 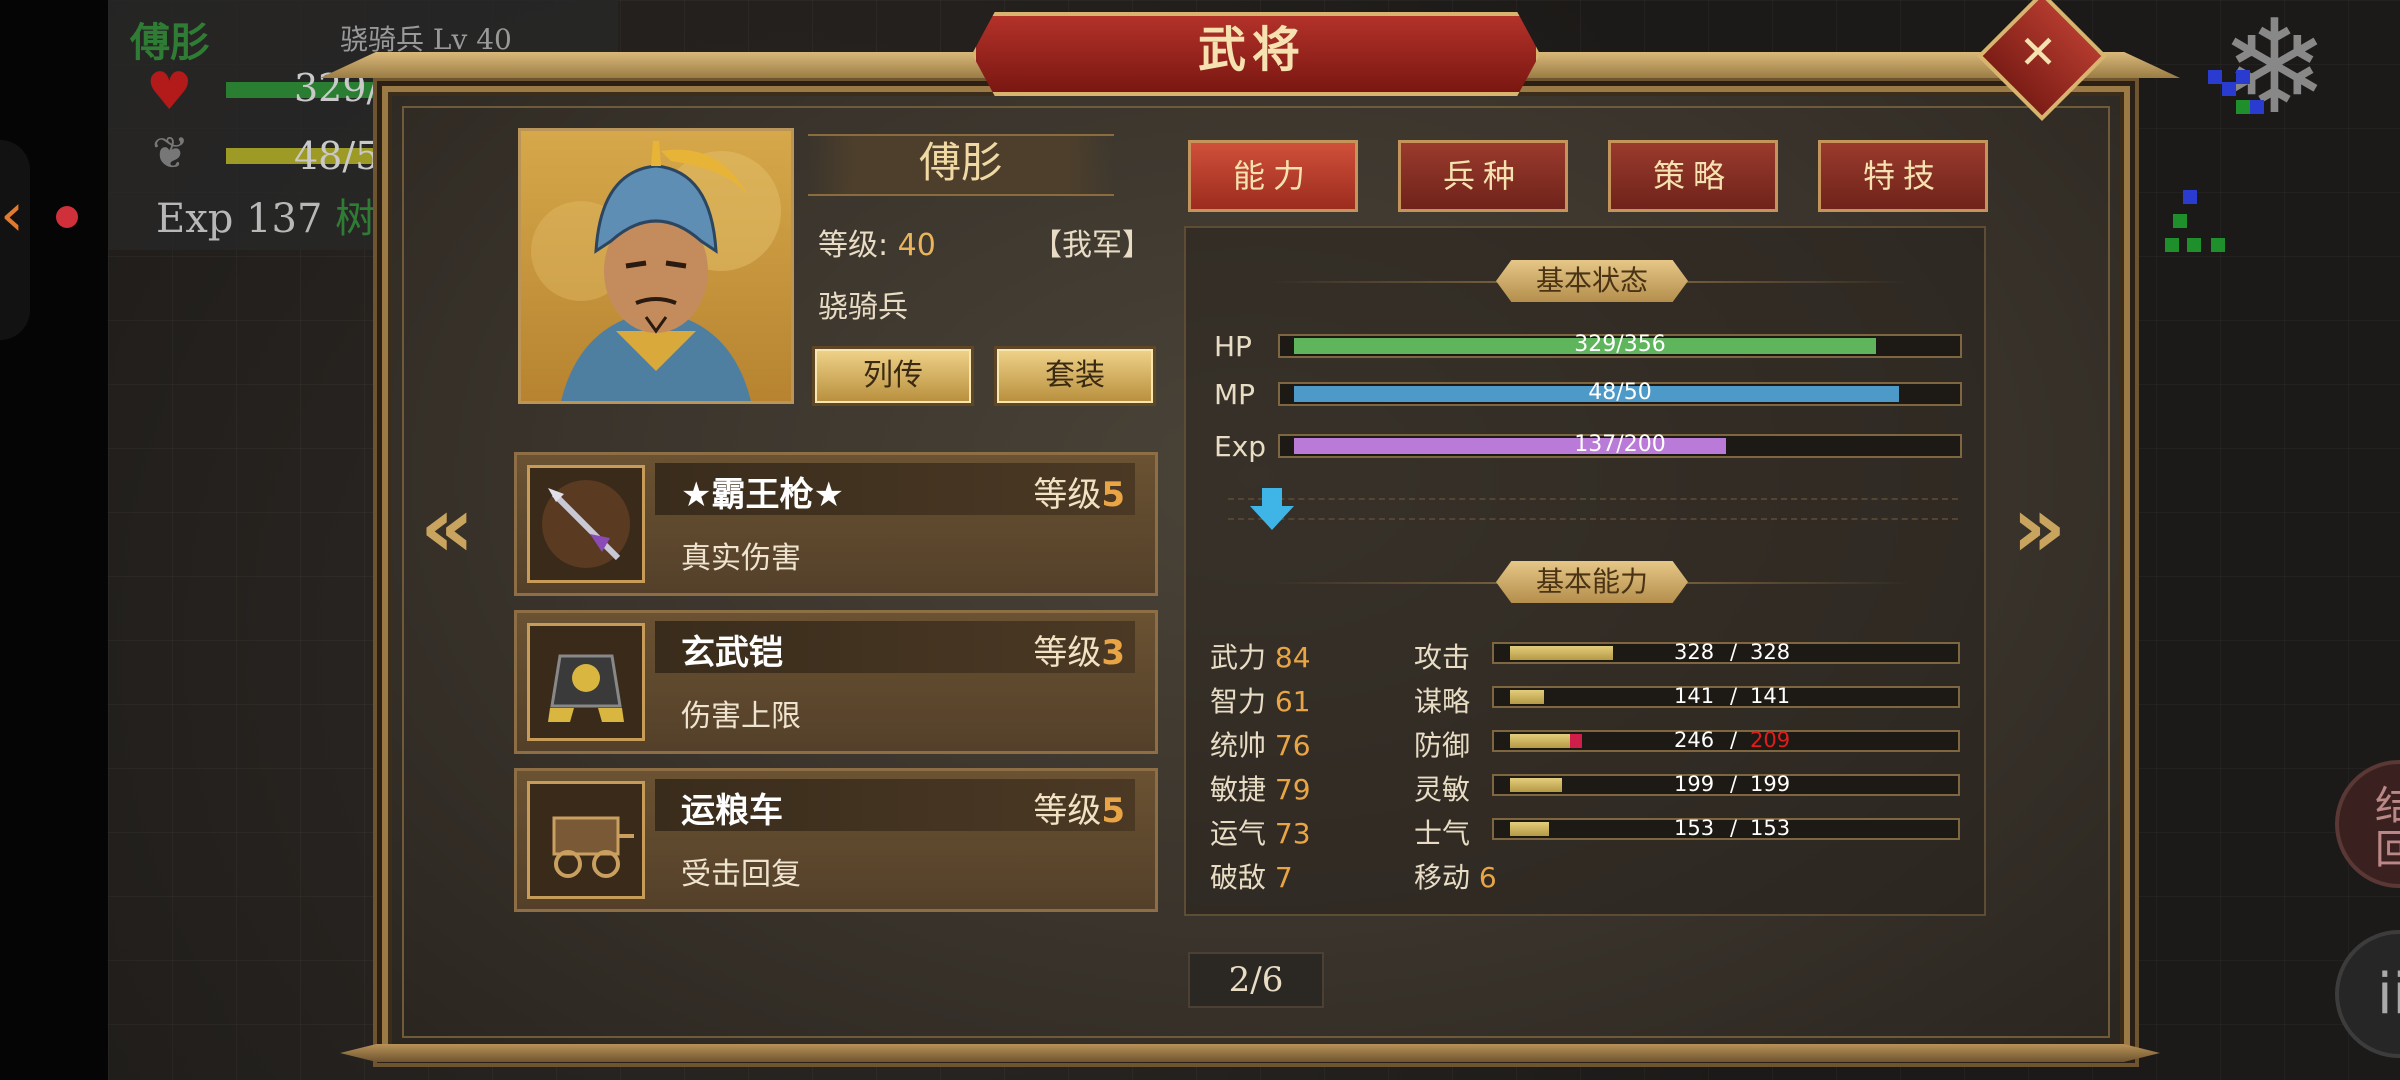 What do you see at coordinates (1455, 876) in the screenshot?
I see `move-stat: 移动 6` at bounding box center [1455, 876].